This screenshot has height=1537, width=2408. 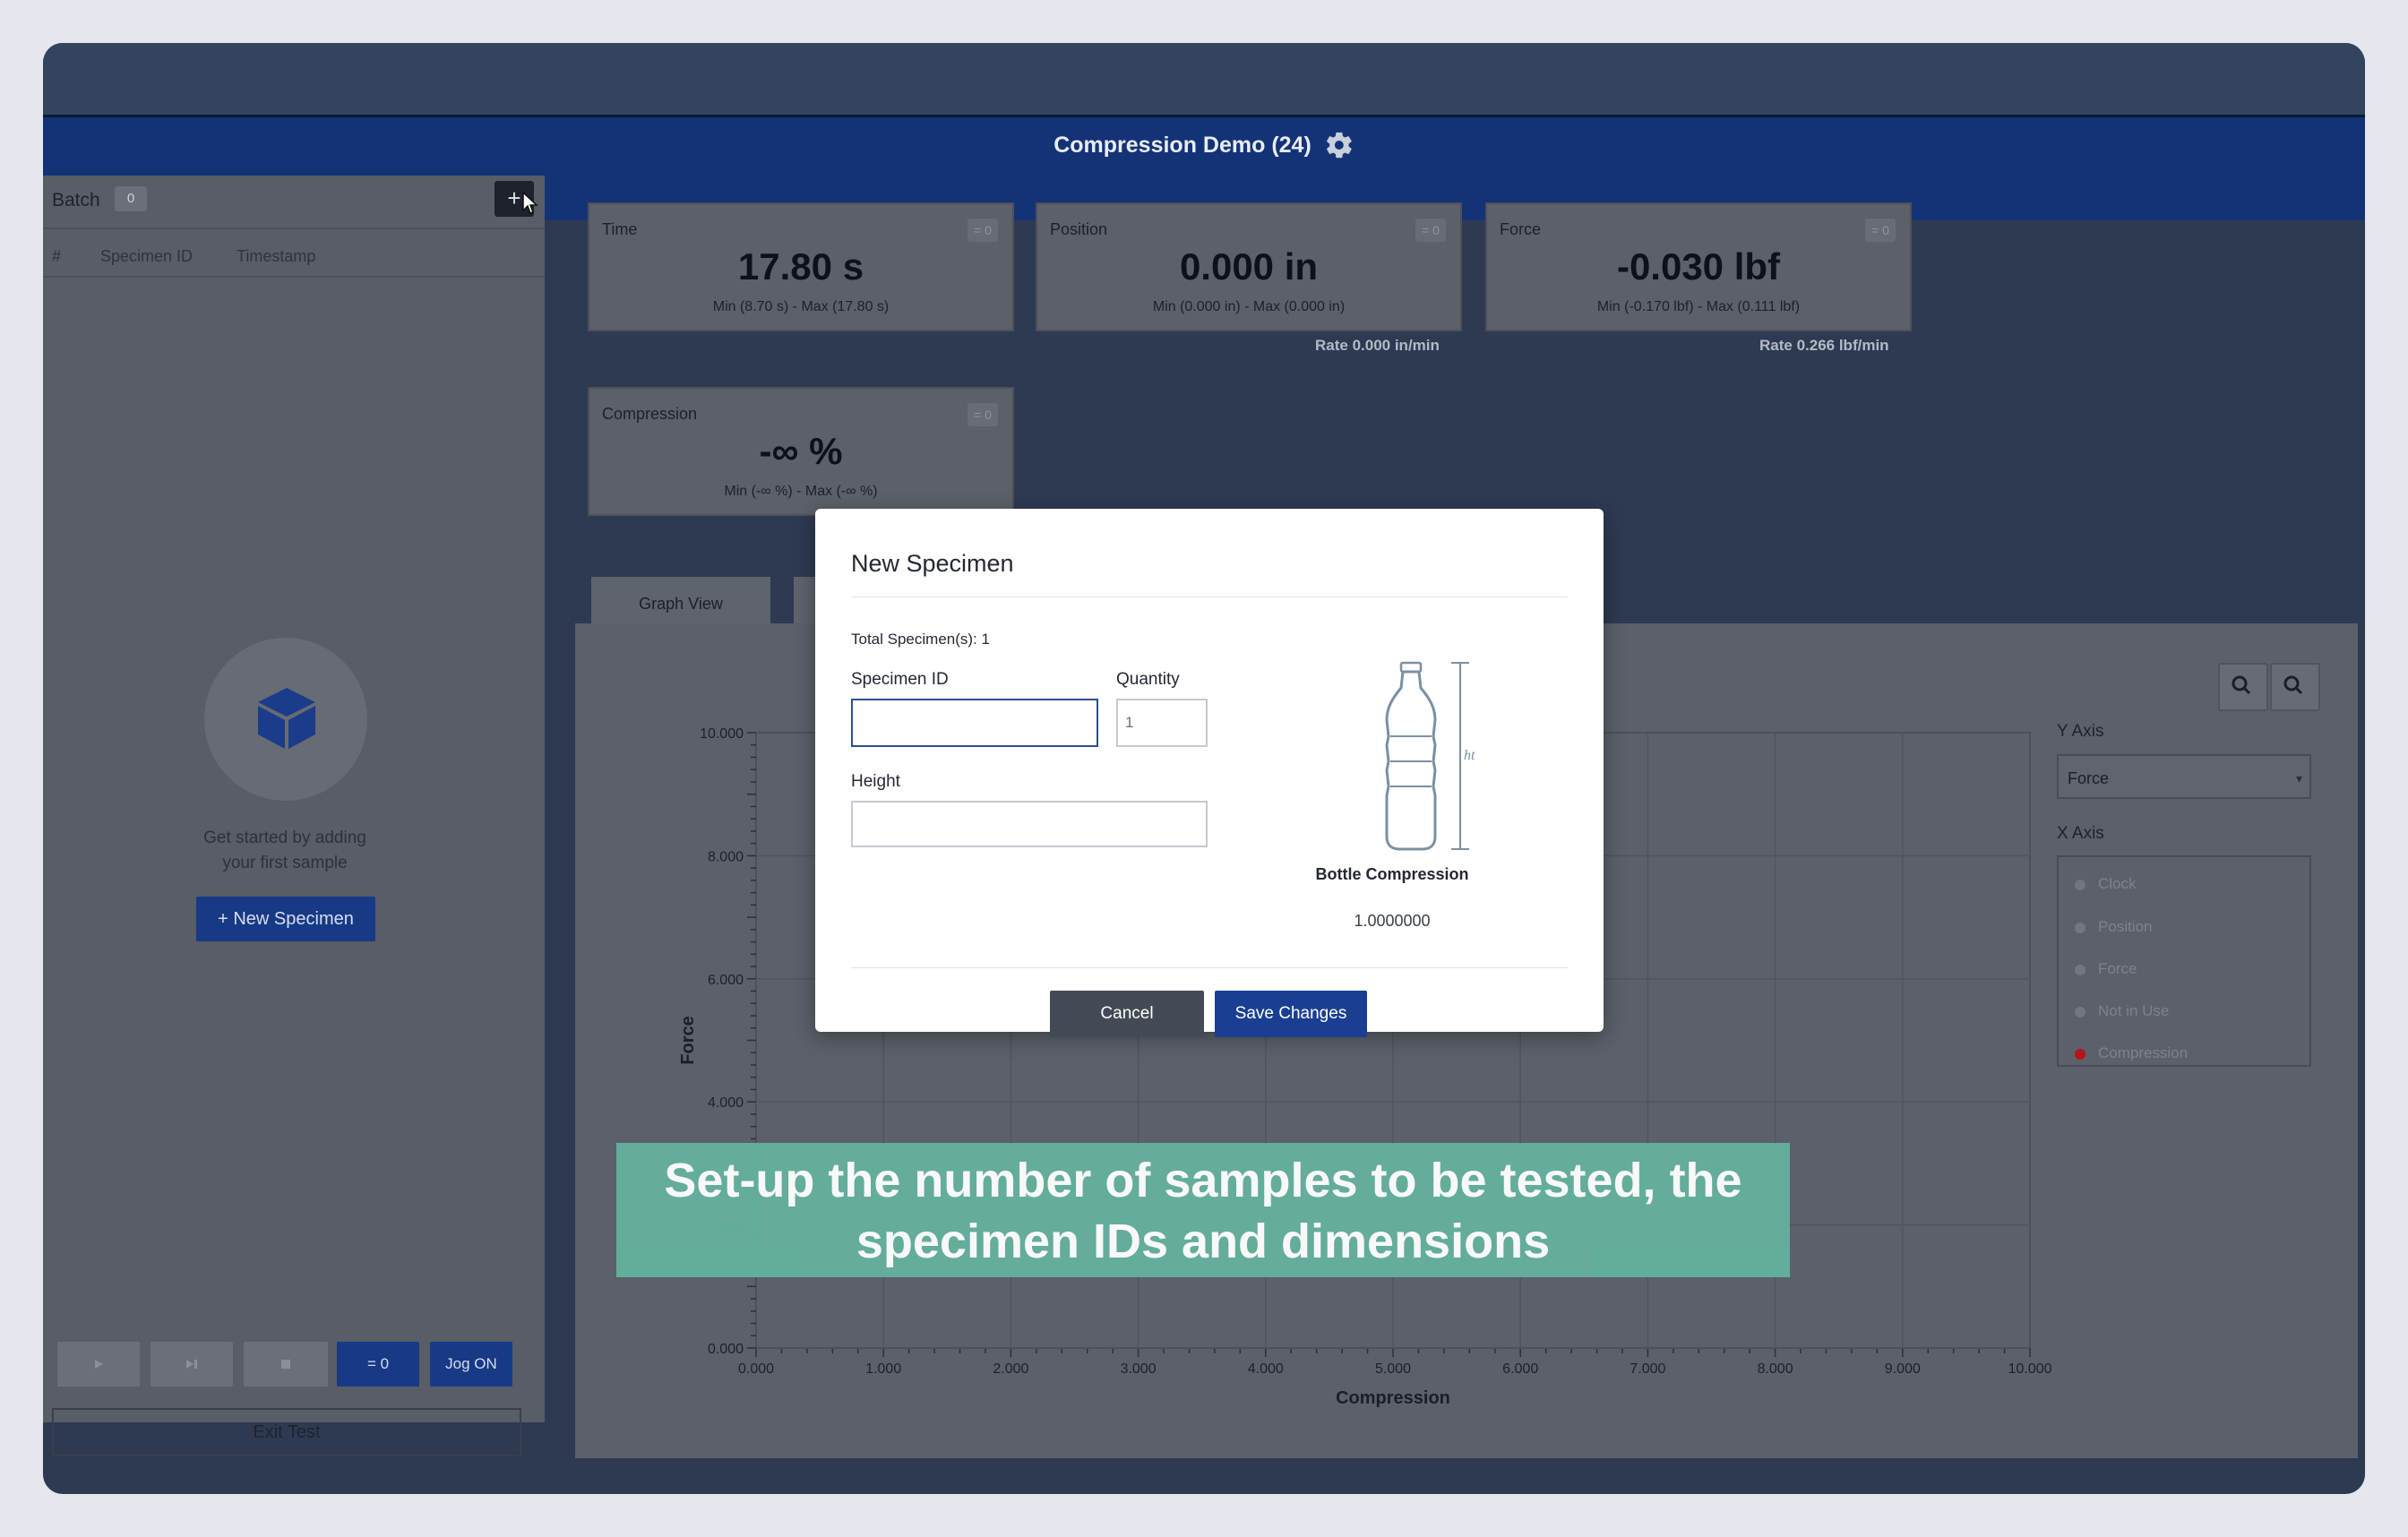 I want to click on zero-force-button: = 0, so click(x=1881, y=230).